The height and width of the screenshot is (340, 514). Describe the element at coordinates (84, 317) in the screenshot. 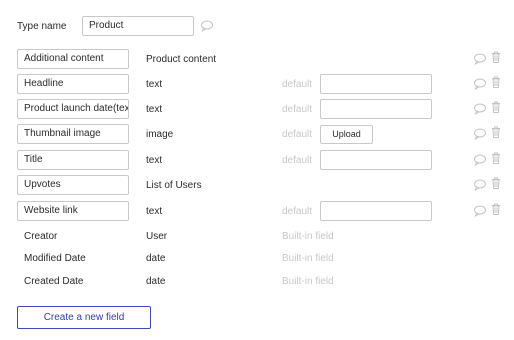

I see `create-new-field-button: Create a new field` at that location.